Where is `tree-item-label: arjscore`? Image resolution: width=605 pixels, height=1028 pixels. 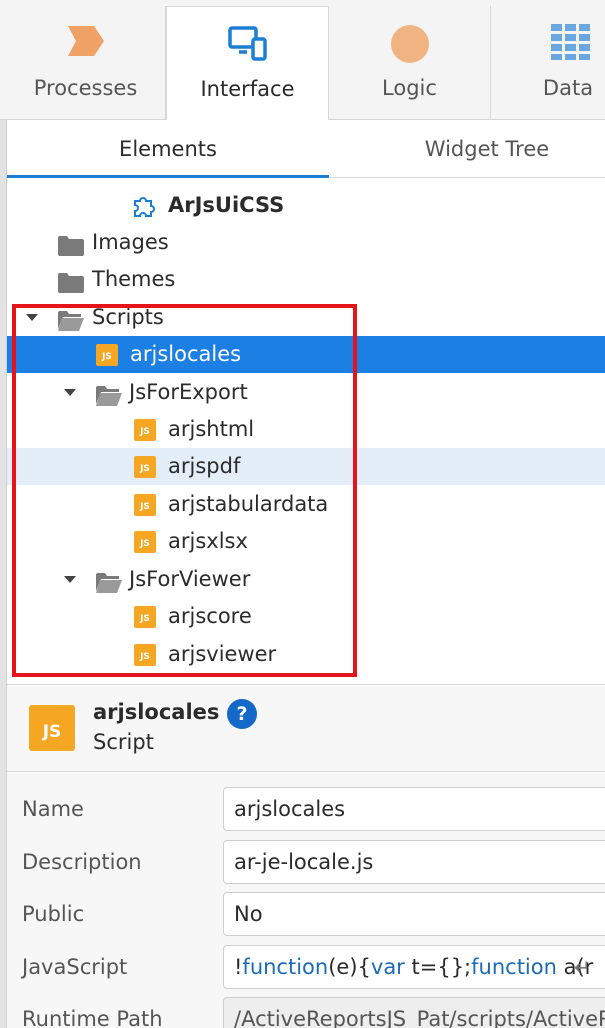
tree-item-label: arjscore is located at coordinates (210, 616).